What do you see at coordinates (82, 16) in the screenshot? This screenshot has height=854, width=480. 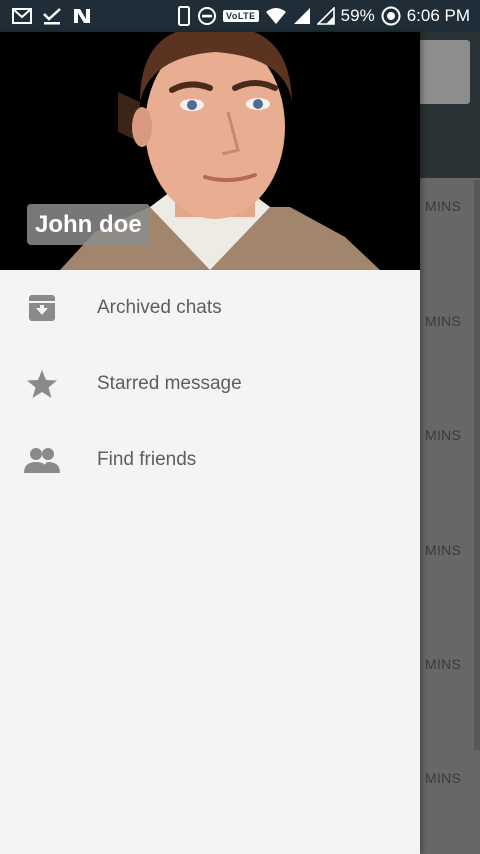 I see `n-app-icon` at bounding box center [82, 16].